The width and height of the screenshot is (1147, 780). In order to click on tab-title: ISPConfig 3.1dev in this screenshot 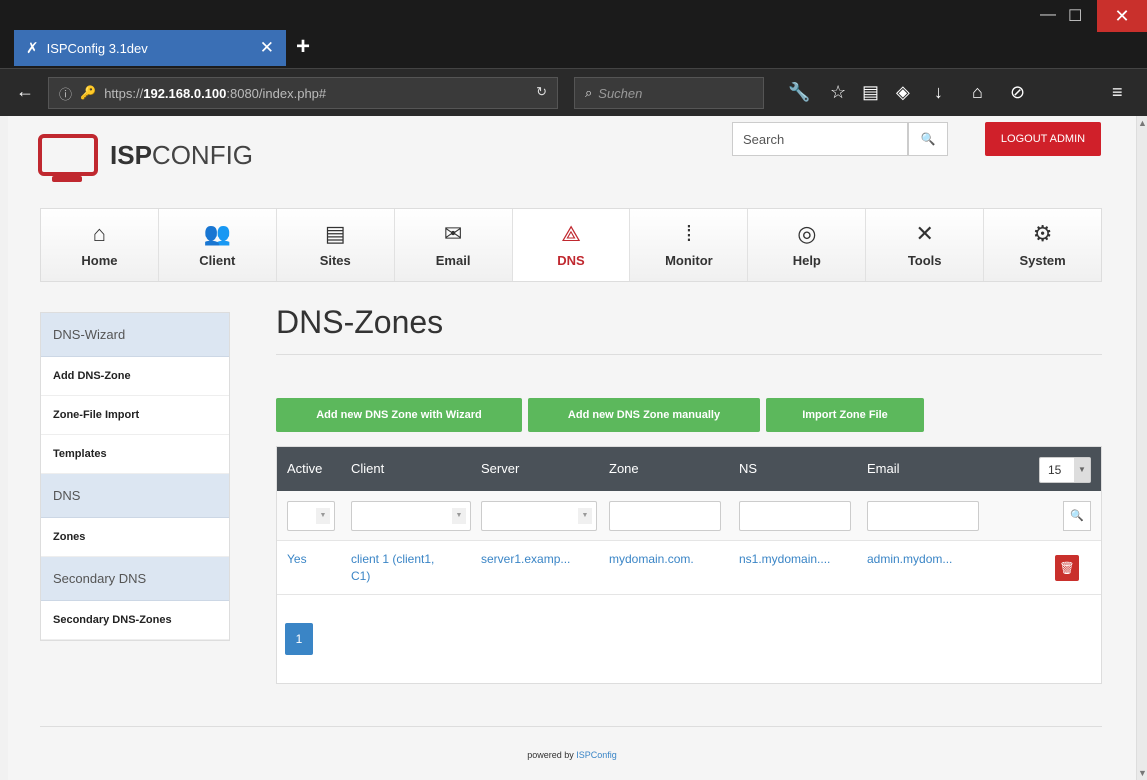, I will do `click(97, 48)`.